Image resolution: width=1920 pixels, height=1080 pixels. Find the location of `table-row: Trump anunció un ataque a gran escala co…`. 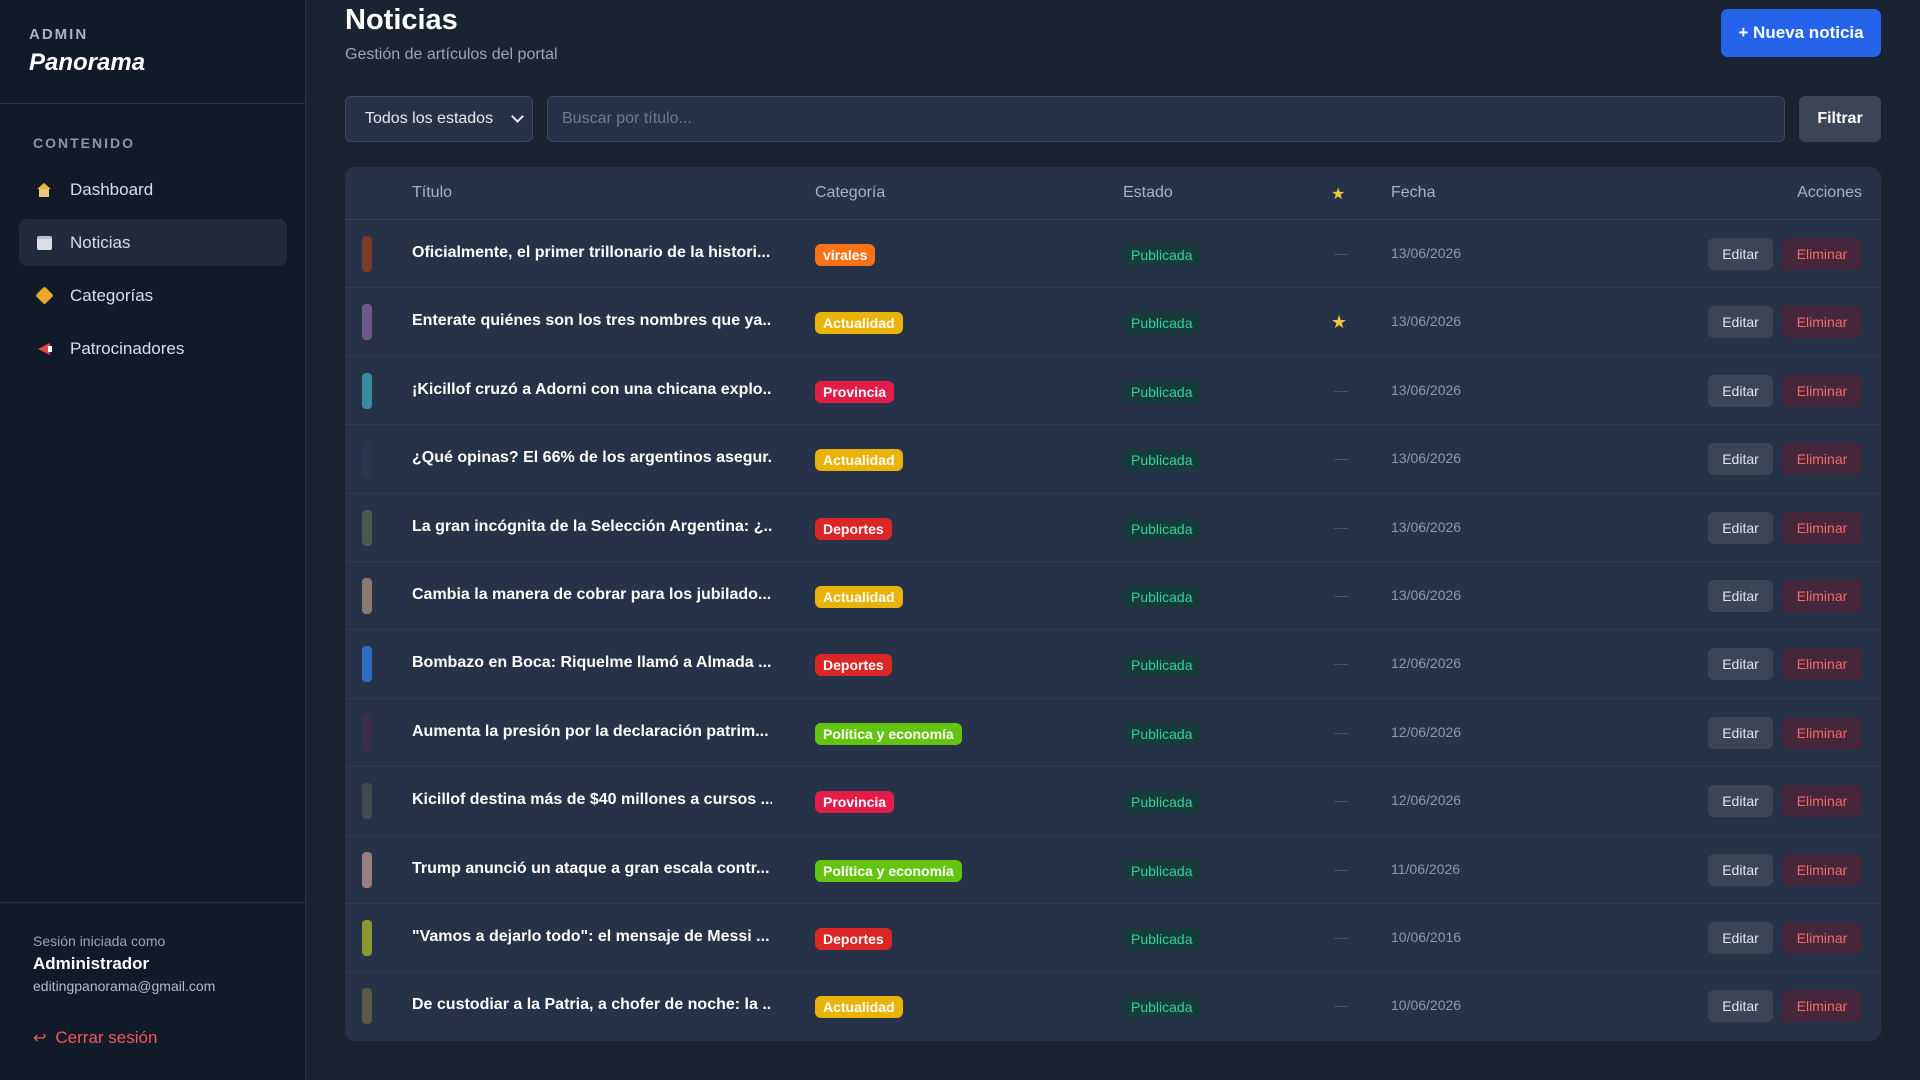

table-row: Trump anunció un ataque a gran escala co… is located at coordinates (1113, 870).